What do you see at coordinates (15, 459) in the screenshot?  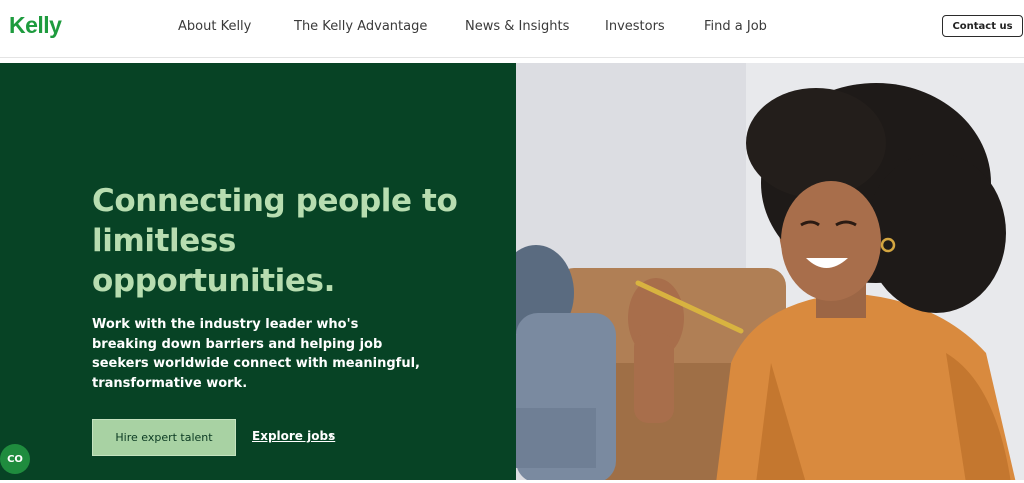 I see `closed-caption-icon: CO` at bounding box center [15, 459].